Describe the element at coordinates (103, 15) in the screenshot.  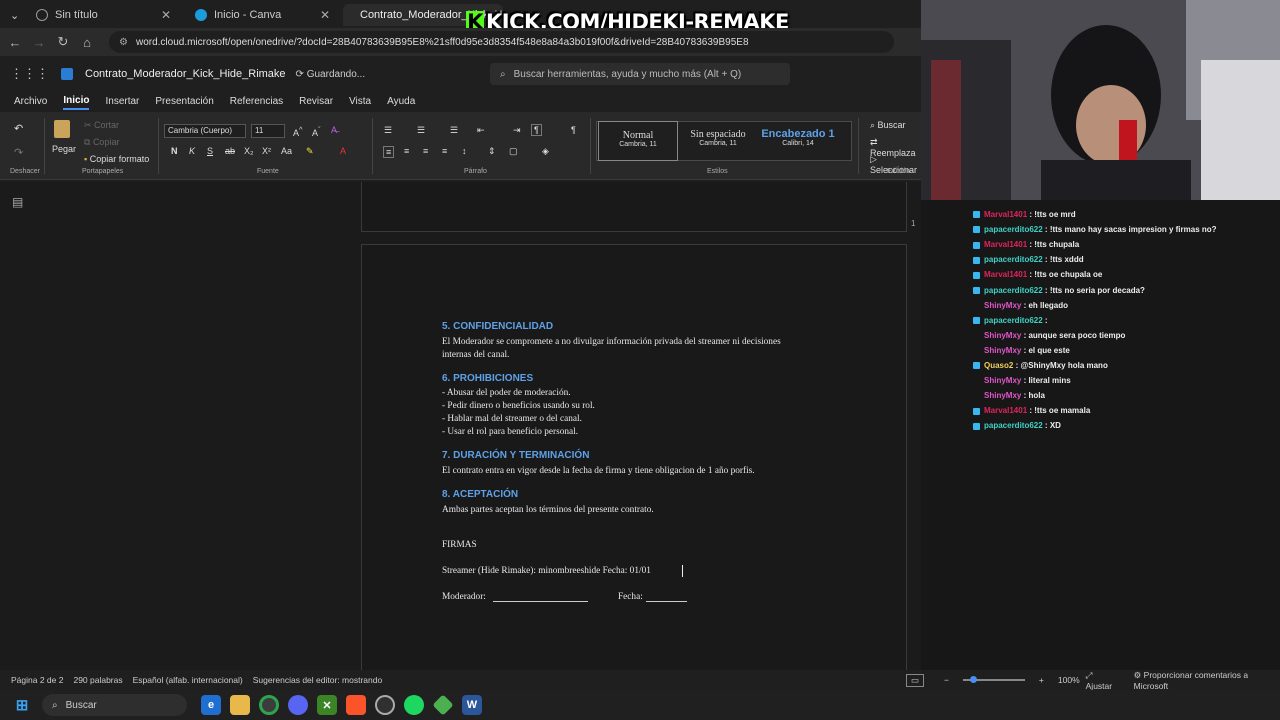
I see `tab-sin-titulo: Sin título ✕` at that location.